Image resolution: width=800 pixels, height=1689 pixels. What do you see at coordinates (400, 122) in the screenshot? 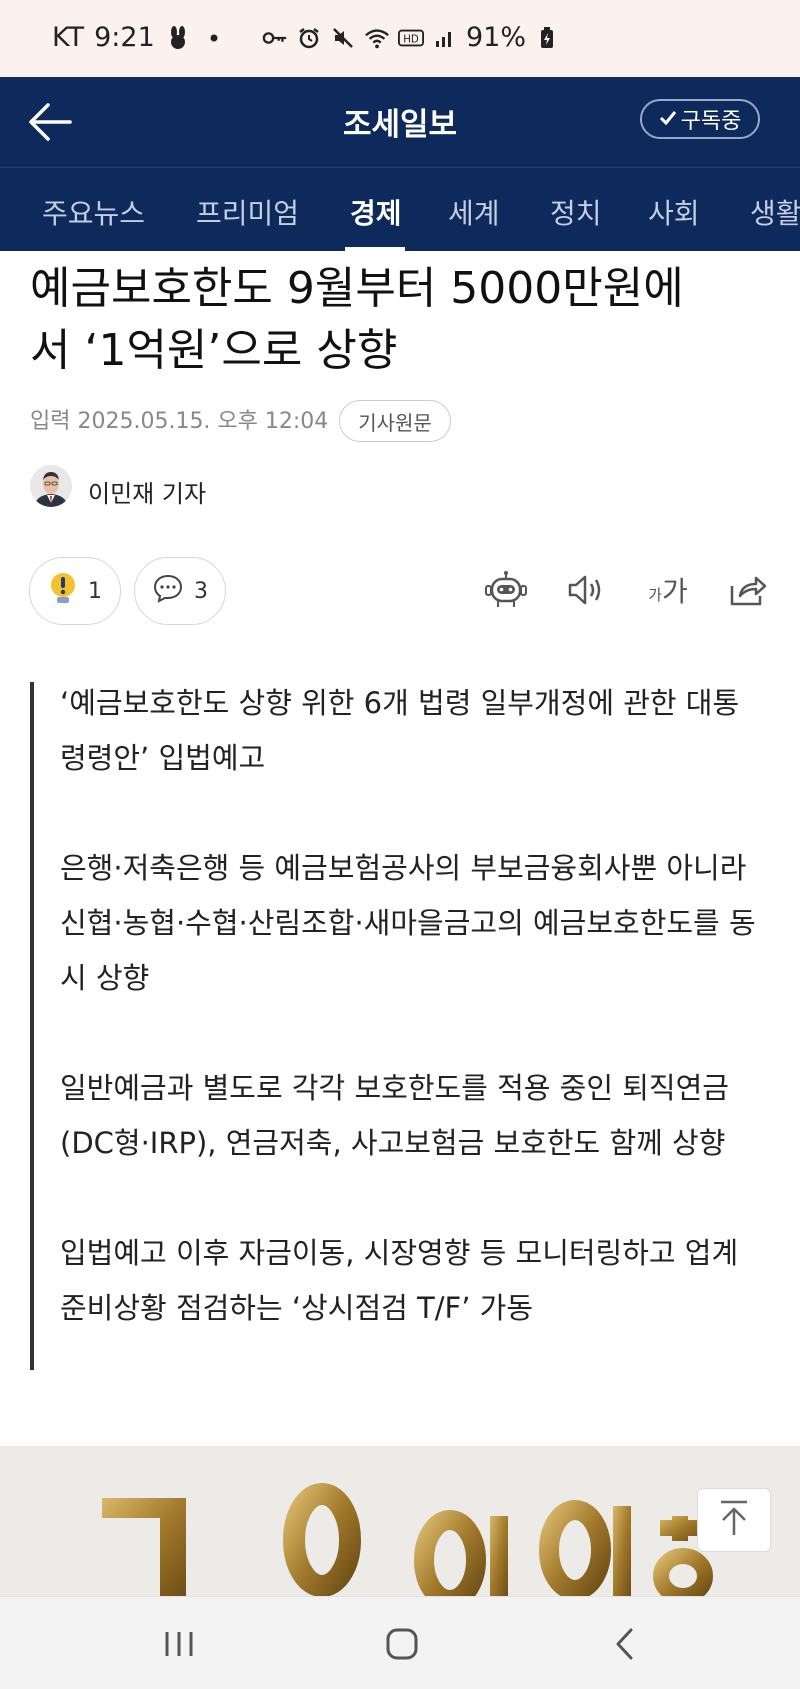
I see `app-header: 조세일보 구독중` at bounding box center [400, 122].